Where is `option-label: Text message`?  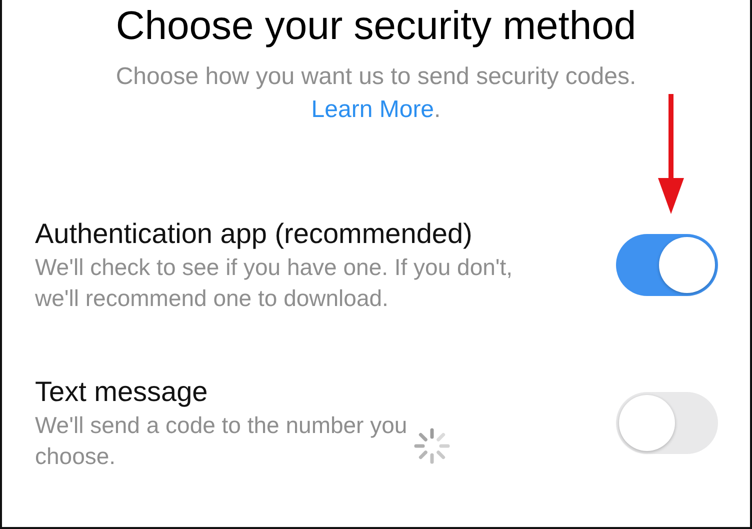
option-label: Text message is located at coordinates (122, 392).